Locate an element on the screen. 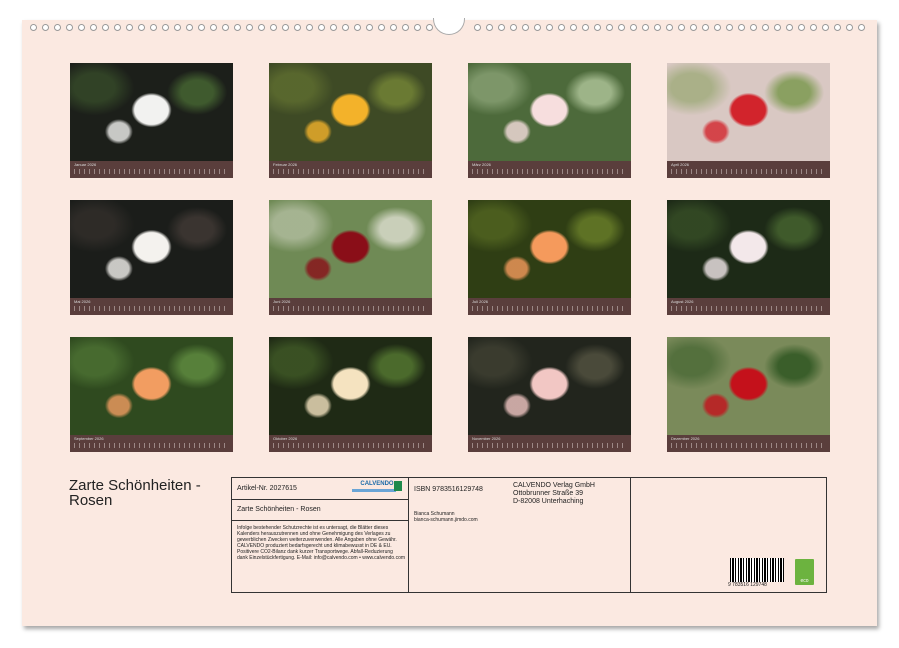 The width and height of the screenshot is (899, 648). pink-rose-photo is located at coordinates (549, 386).